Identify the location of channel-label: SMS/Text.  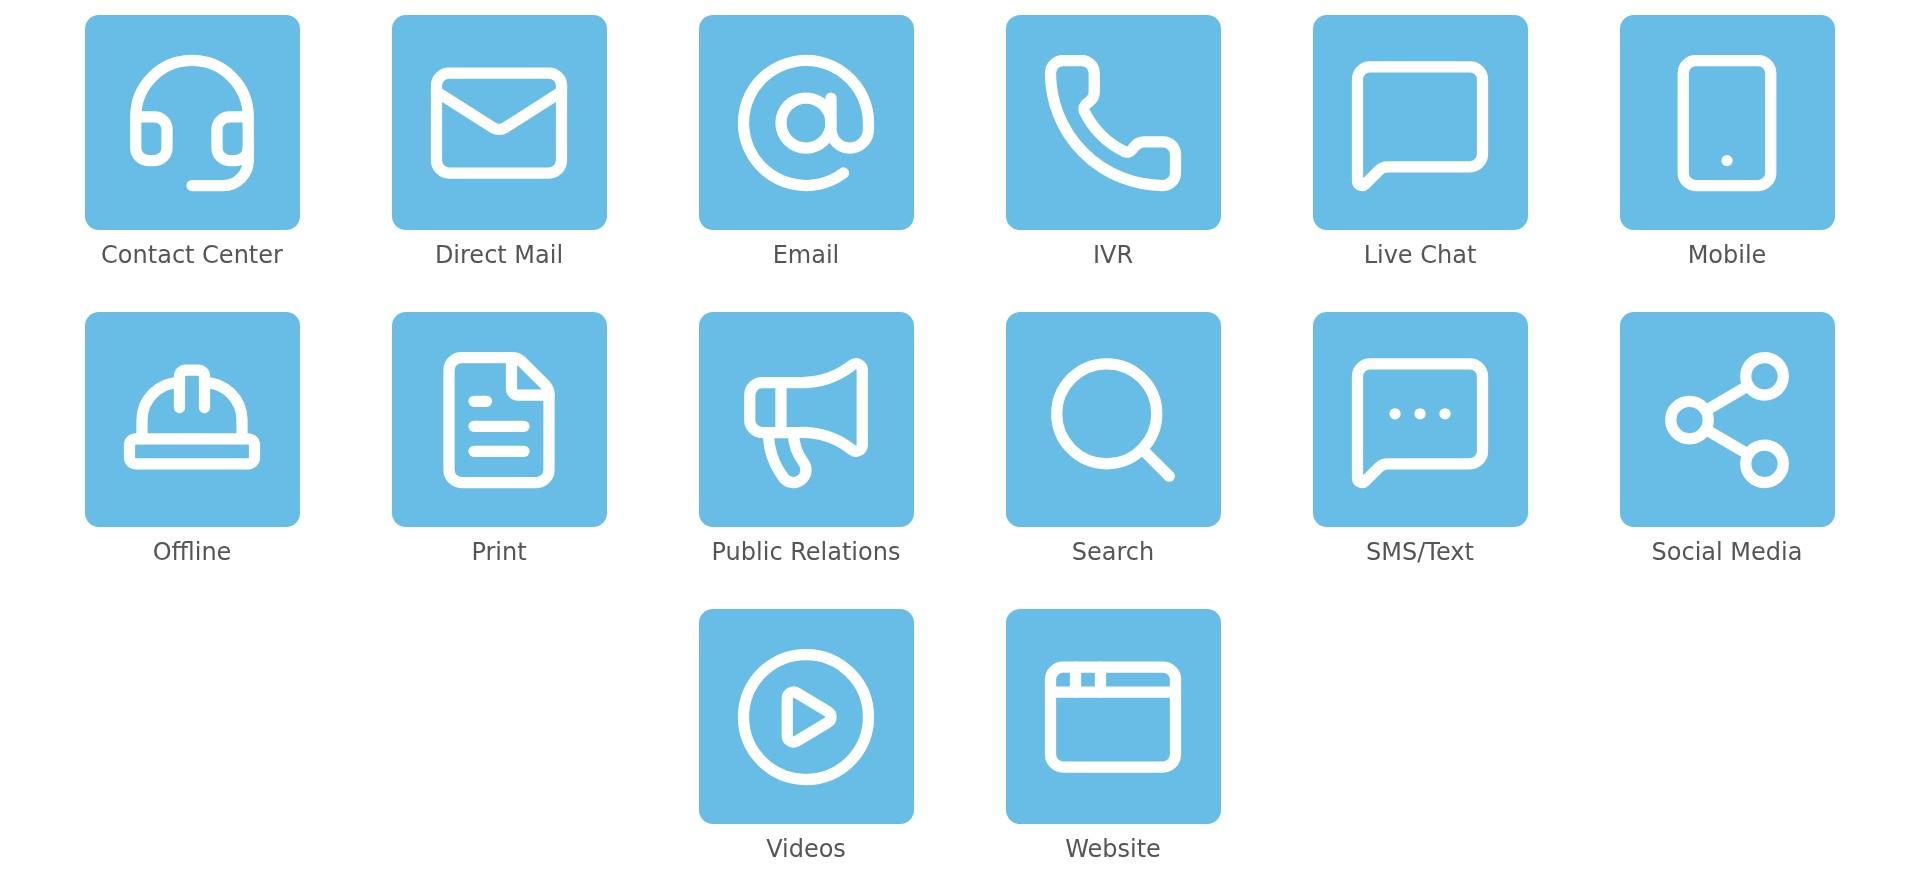
(1420, 552).